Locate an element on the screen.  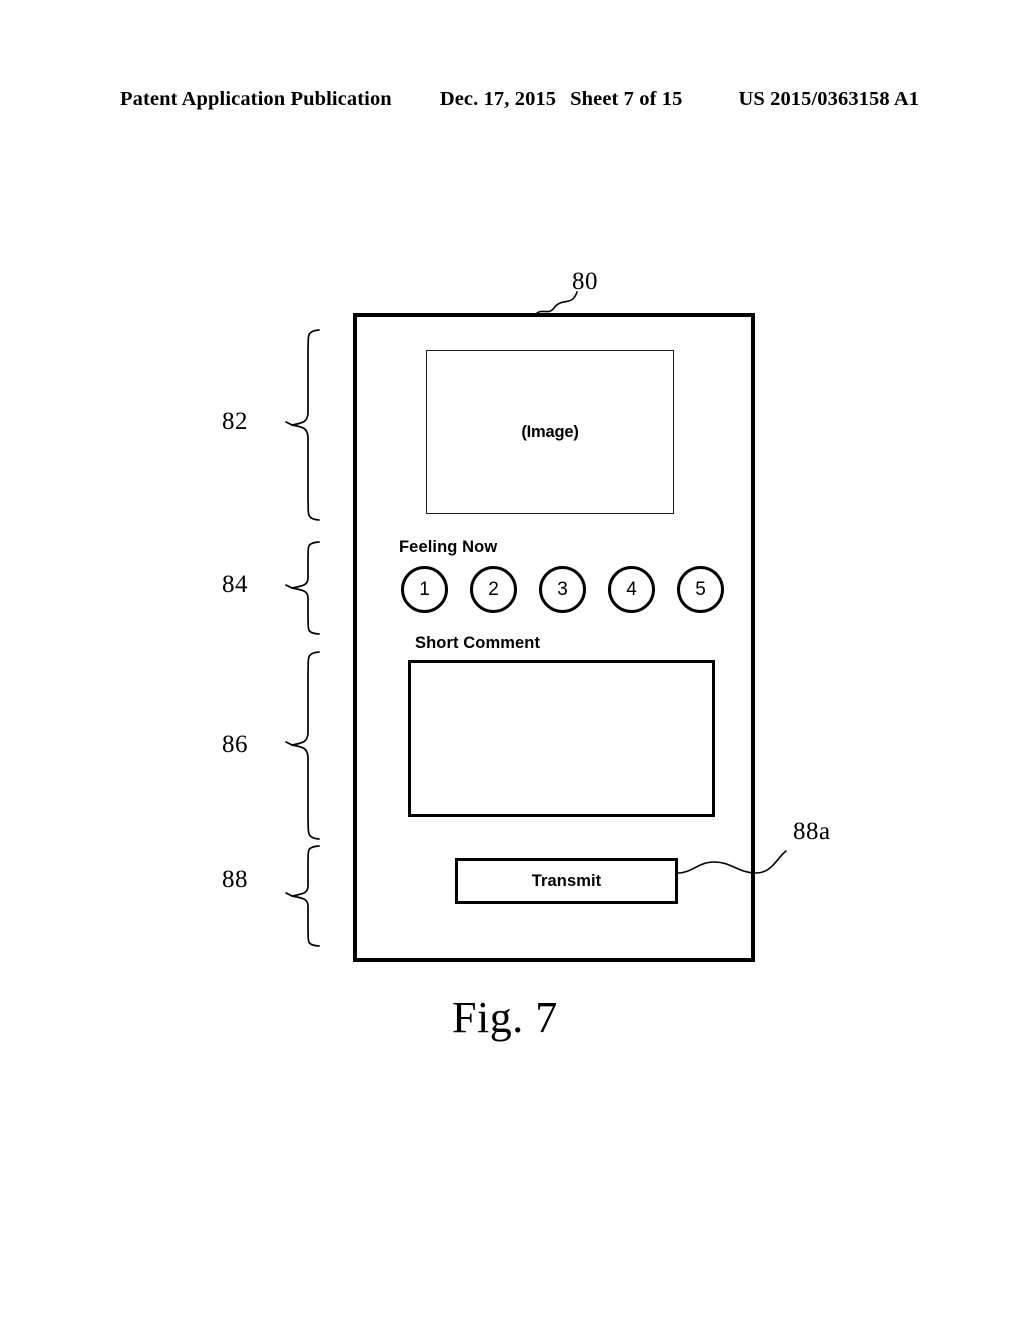
header-date-text: Dec. 17, 2015 is located at coordinates (498, 99).